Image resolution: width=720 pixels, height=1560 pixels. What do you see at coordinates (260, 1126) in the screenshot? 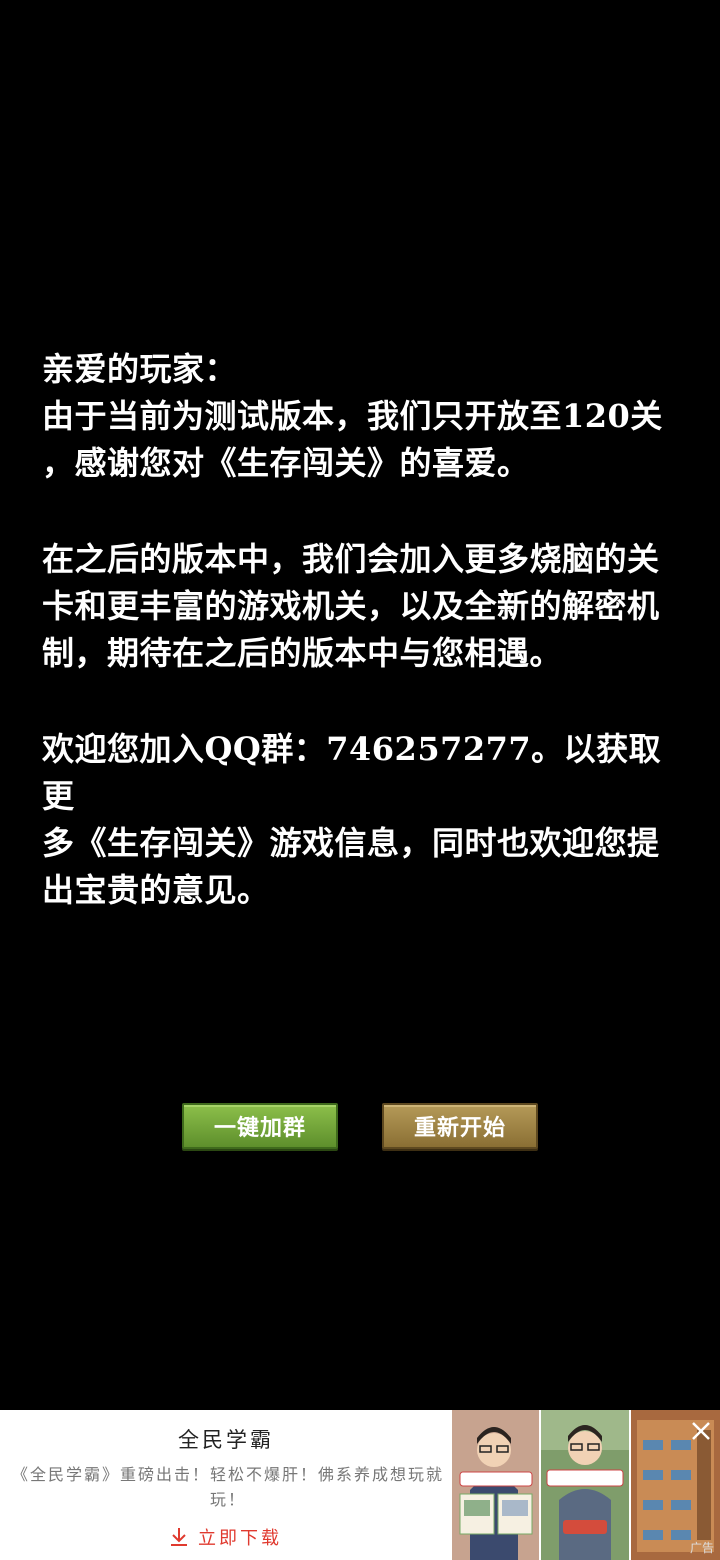
I see `join-group-button: 一键加群` at bounding box center [260, 1126].